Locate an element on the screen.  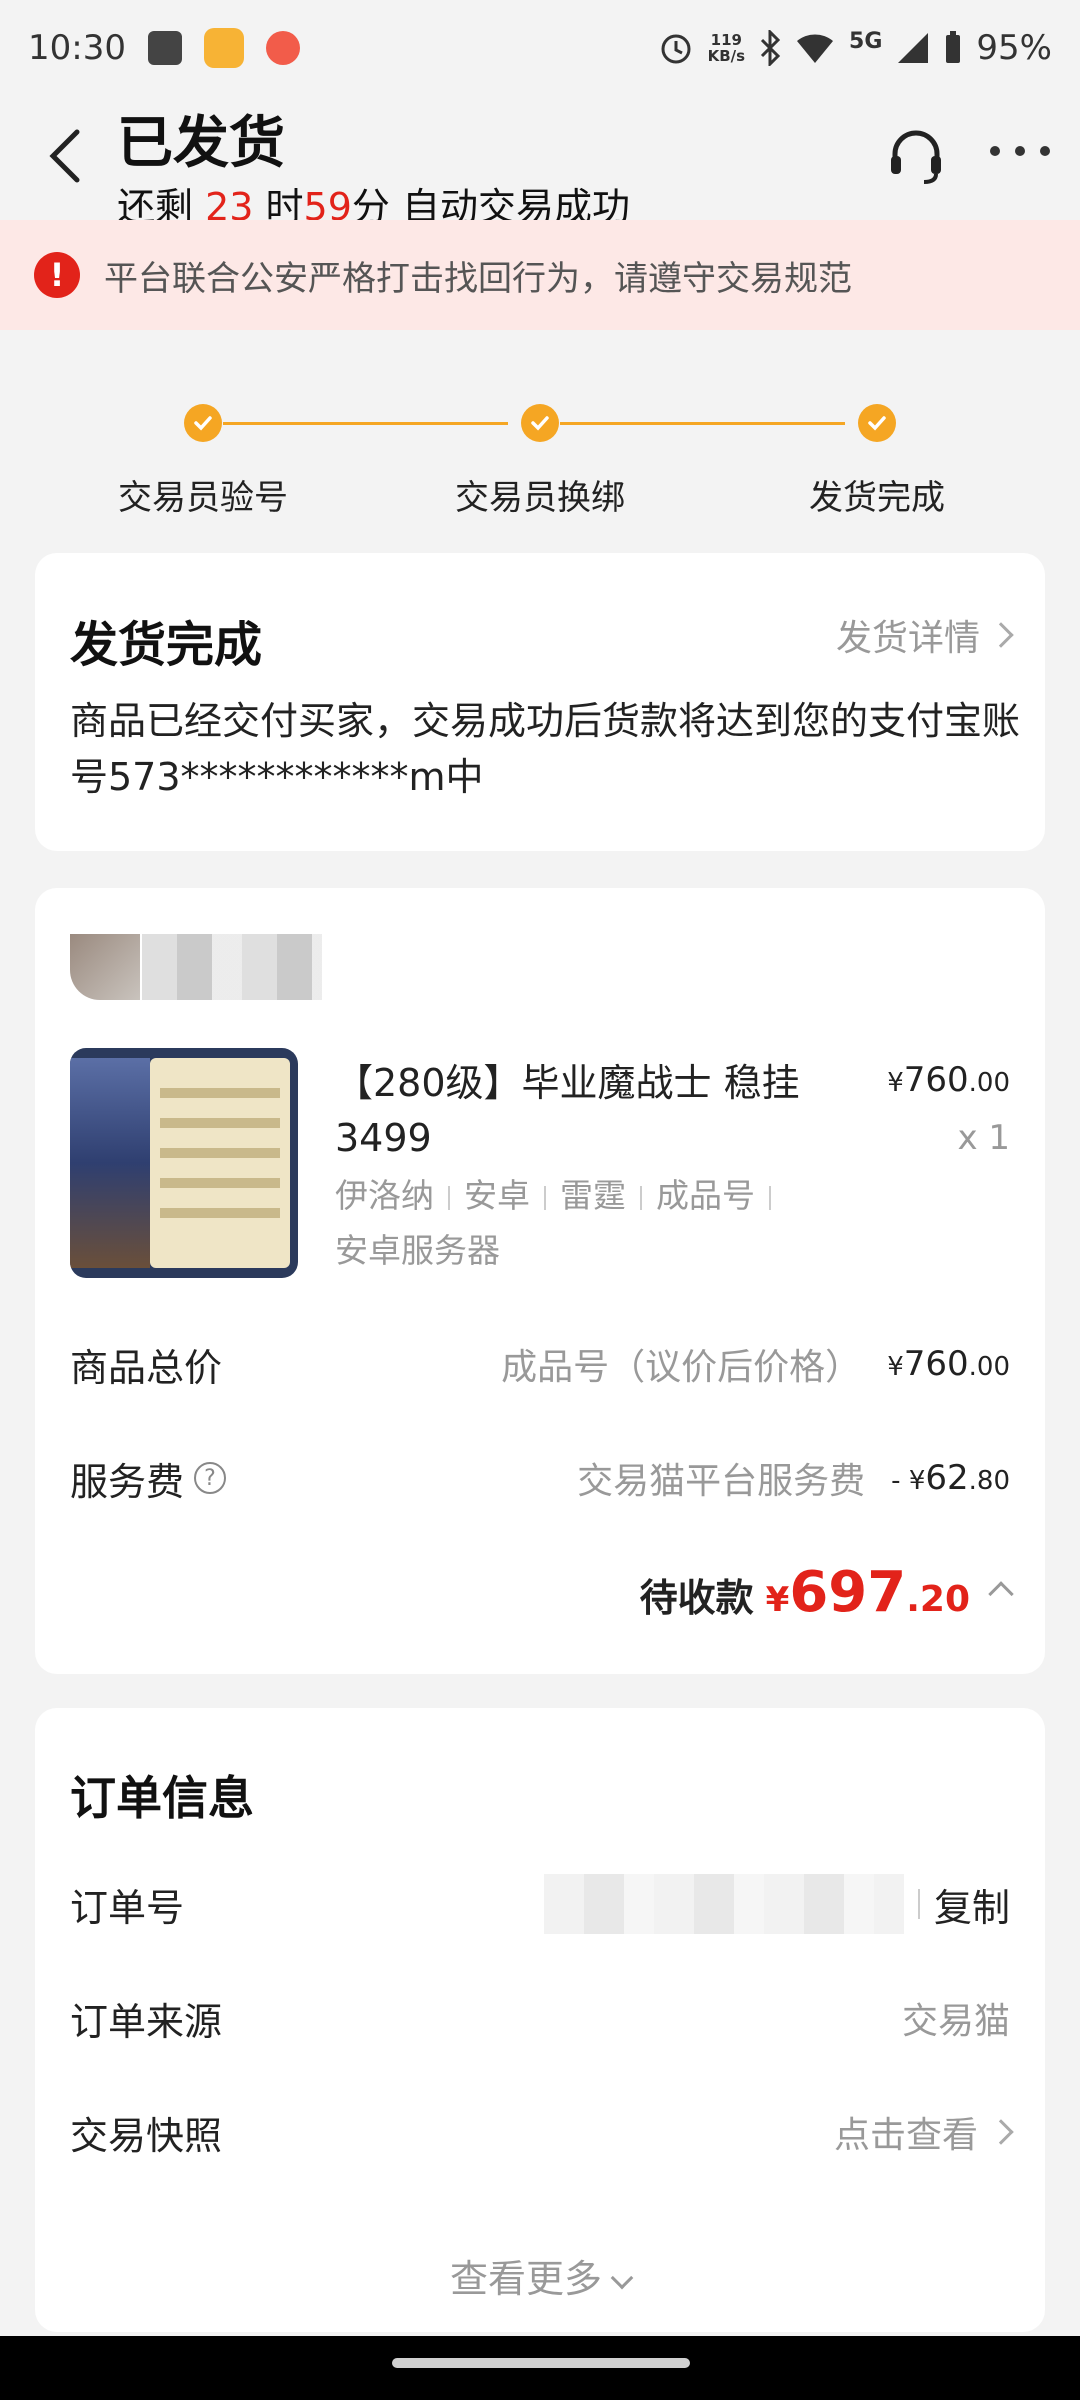
order-source-value: 交易猫 is located at coordinates (955, 2021).